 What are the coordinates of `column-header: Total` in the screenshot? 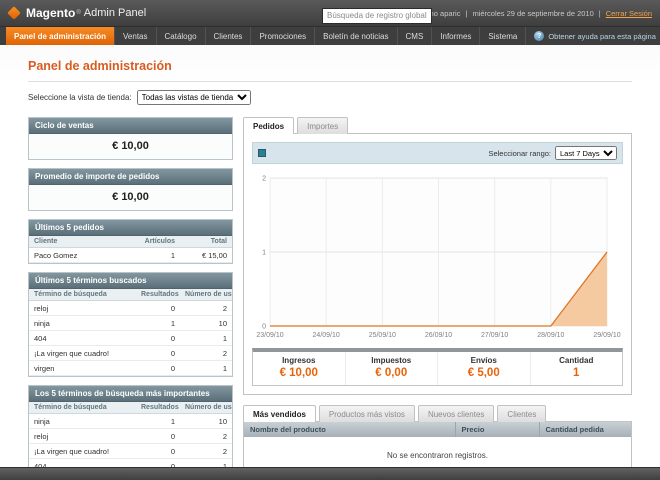 It's located at (206, 242).